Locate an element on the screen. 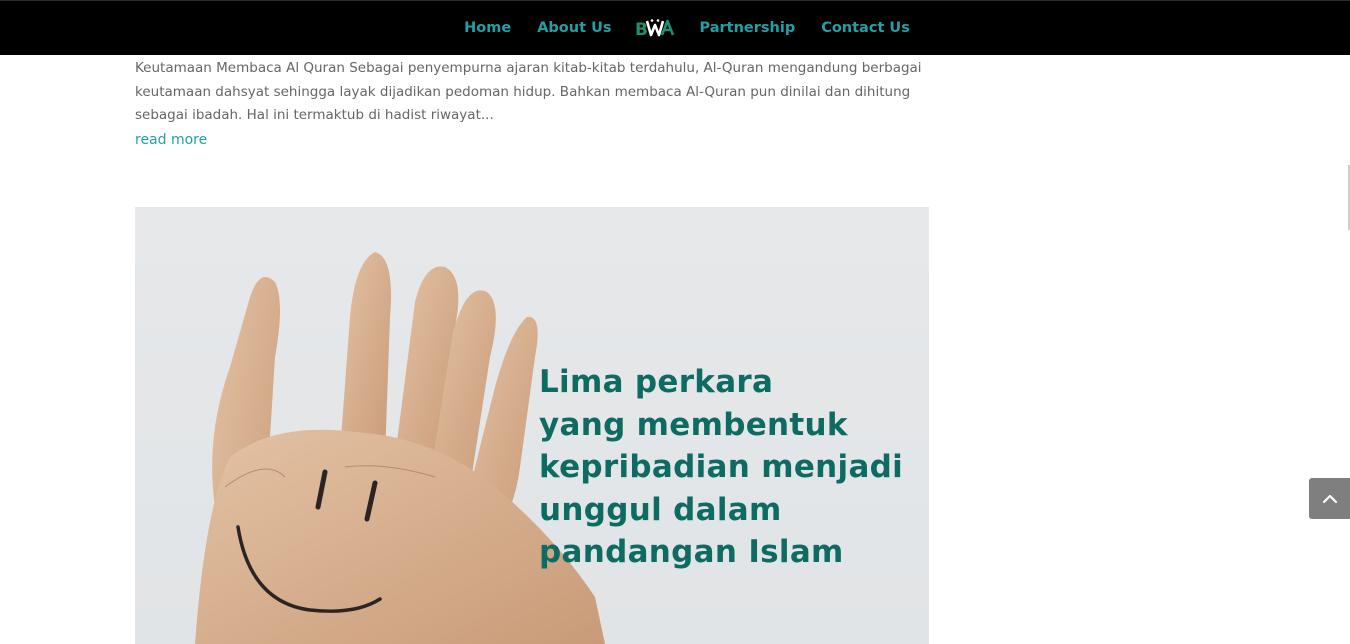 The height and width of the screenshot is (644, 1350). chevron-up-icon is located at coordinates (1329, 498).